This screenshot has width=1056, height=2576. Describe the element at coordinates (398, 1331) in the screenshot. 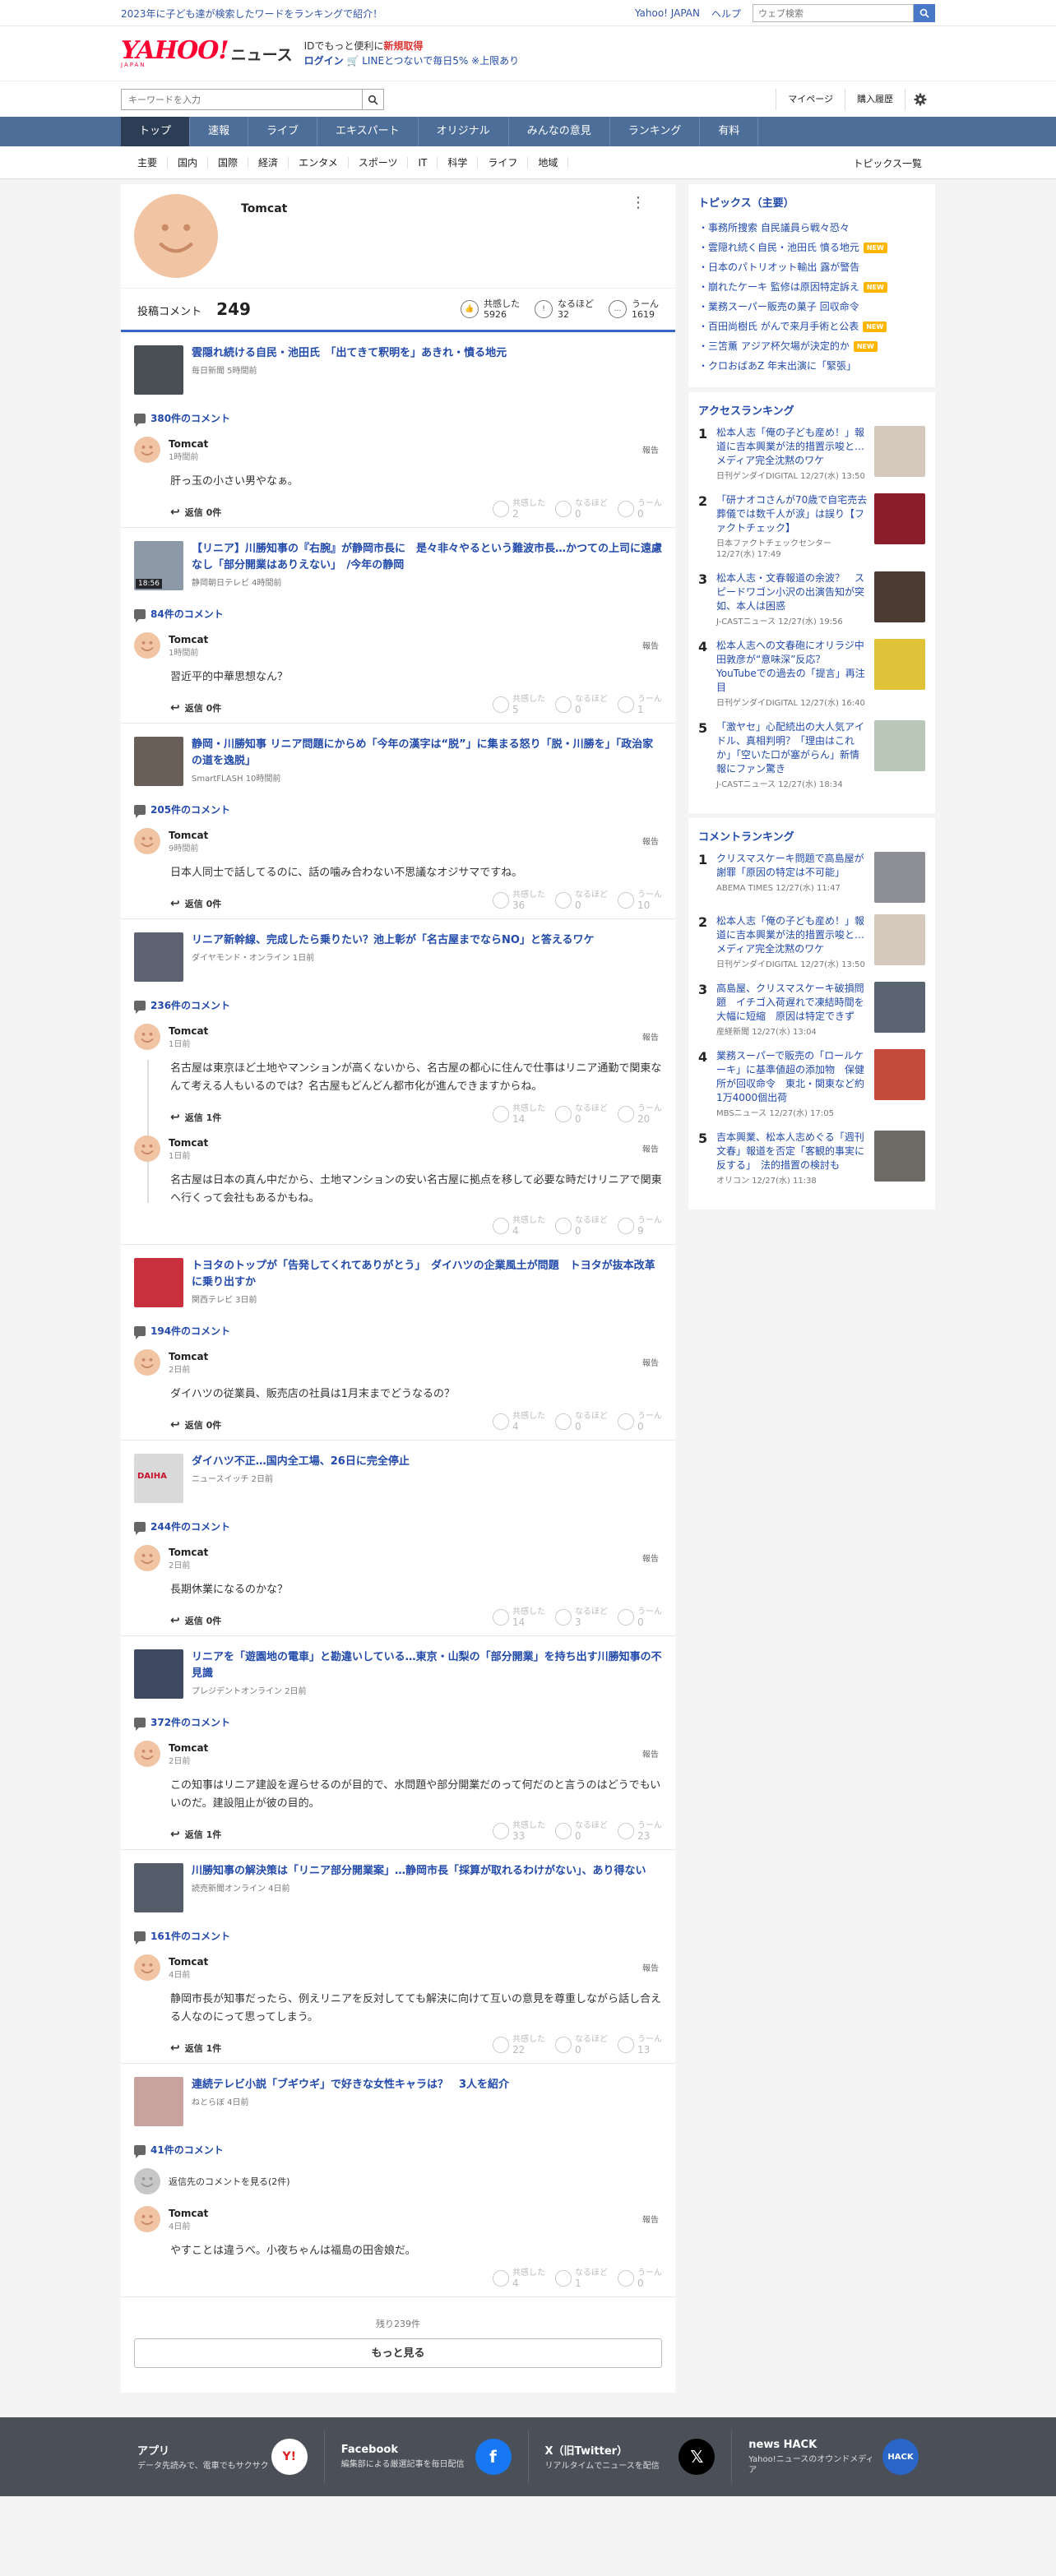

I see `comment-count-link: 194件のコメント` at that location.